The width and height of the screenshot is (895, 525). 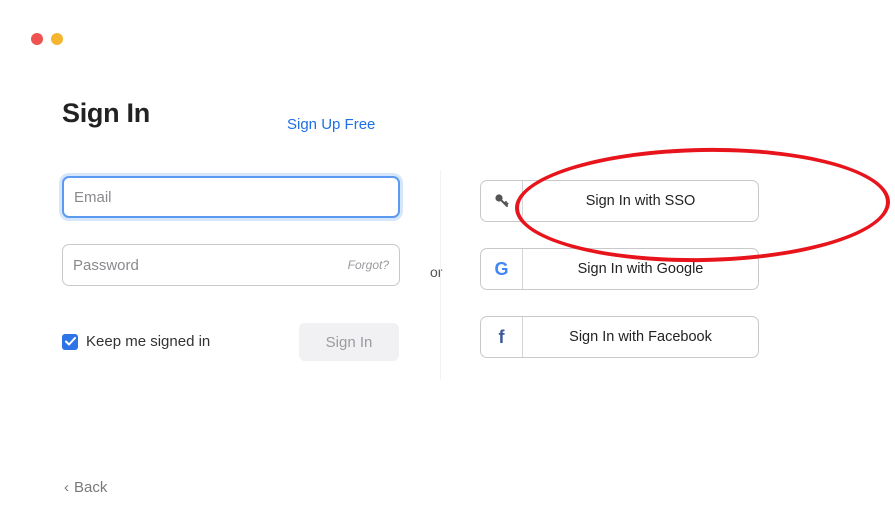 I want to click on keep-signed-in-checkbox: Keep me signed in, so click(x=136, y=341).